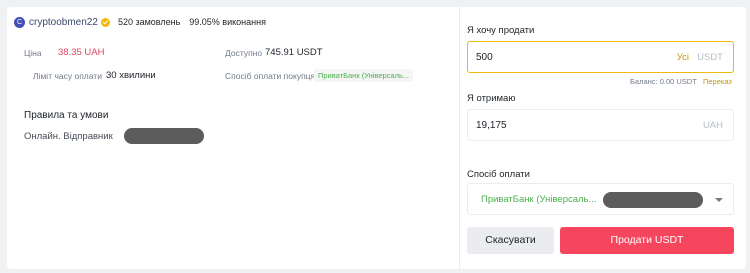 The image size is (750, 273). I want to click on chevron-down-icon, so click(719, 200).